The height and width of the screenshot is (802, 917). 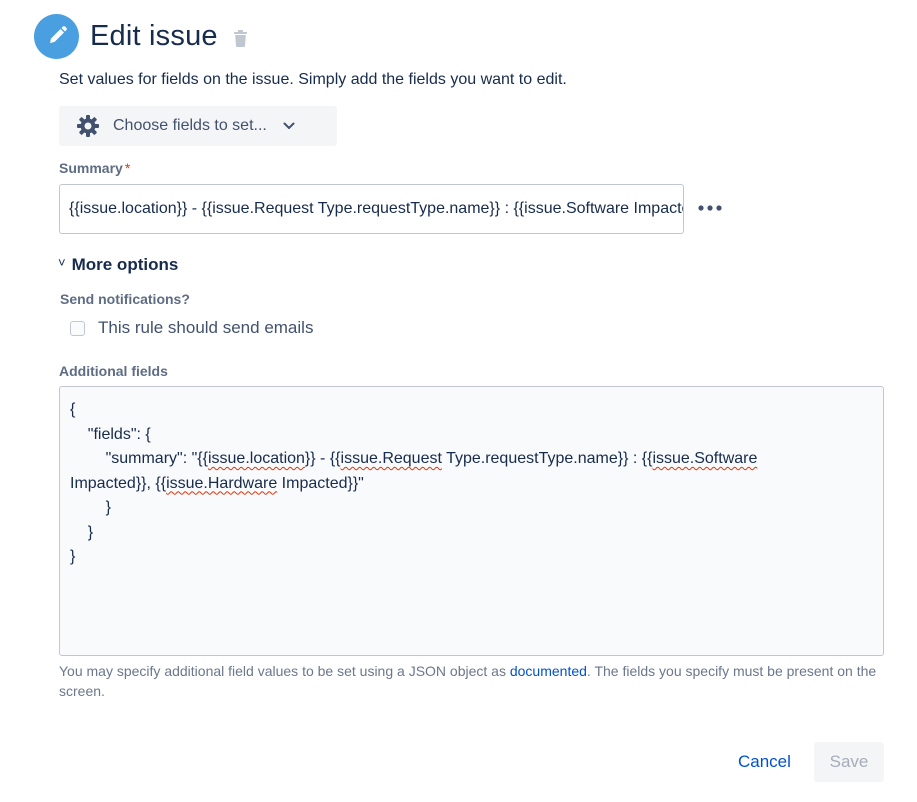 What do you see at coordinates (289, 126) in the screenshot?
I see `chevron-down-icon` at bounding box center [289, 126].